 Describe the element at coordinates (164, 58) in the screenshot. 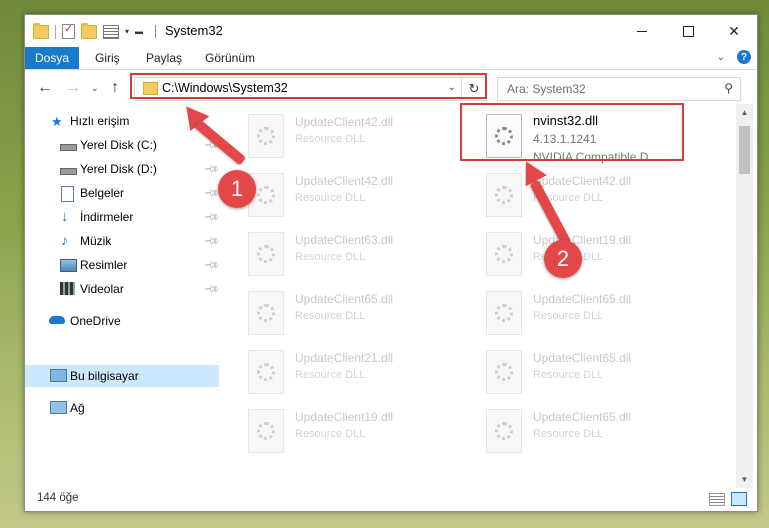

I see `tab-share: Paylaş` at that location.